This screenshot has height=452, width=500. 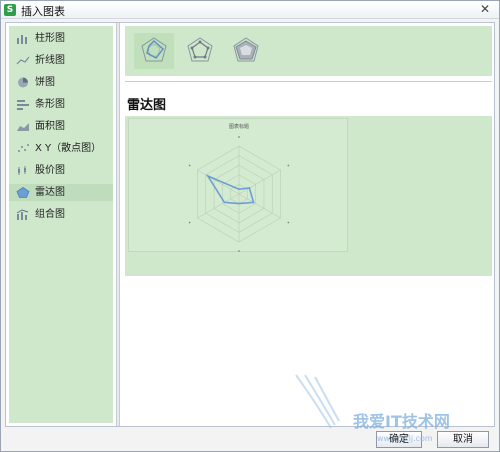 I want to click on radar-icon, so click(x=154, y=49).